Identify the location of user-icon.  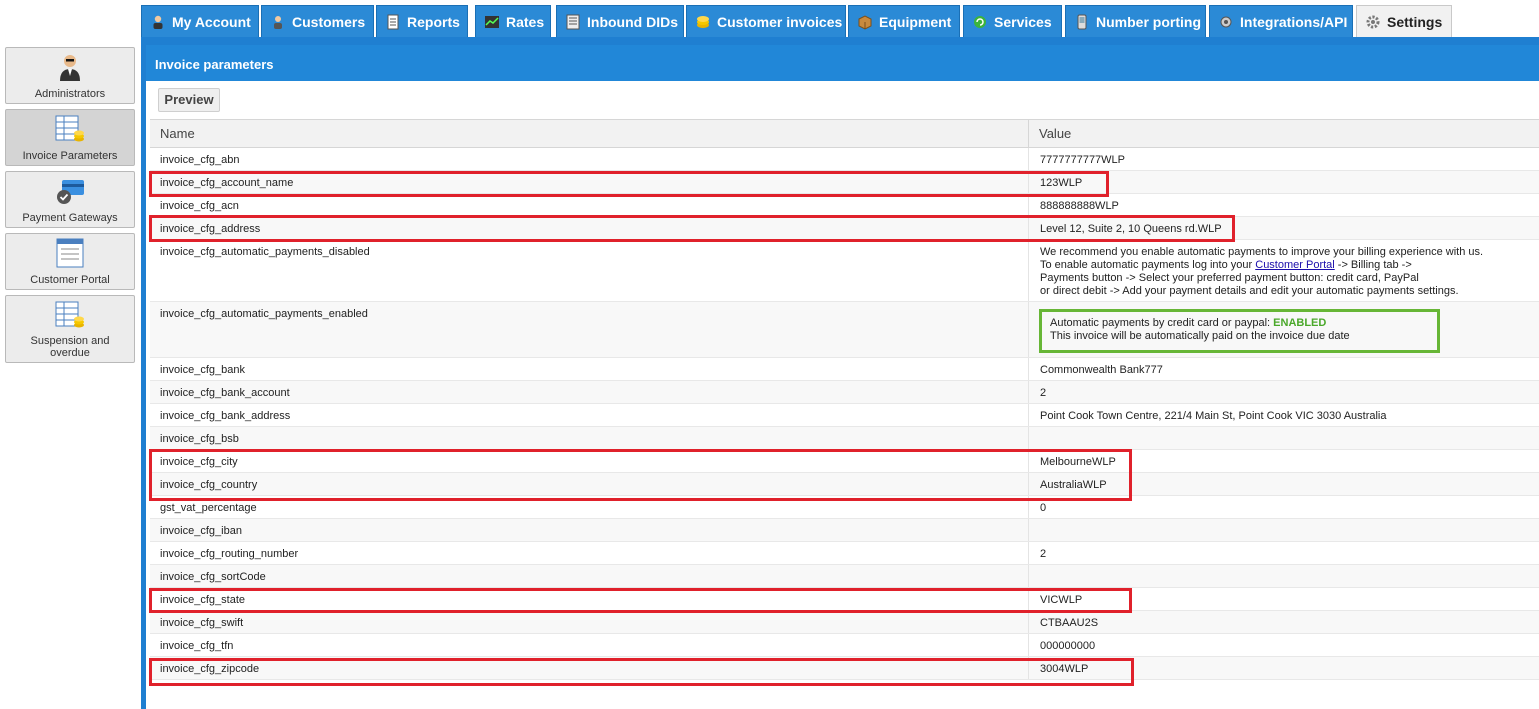
(158, 22).